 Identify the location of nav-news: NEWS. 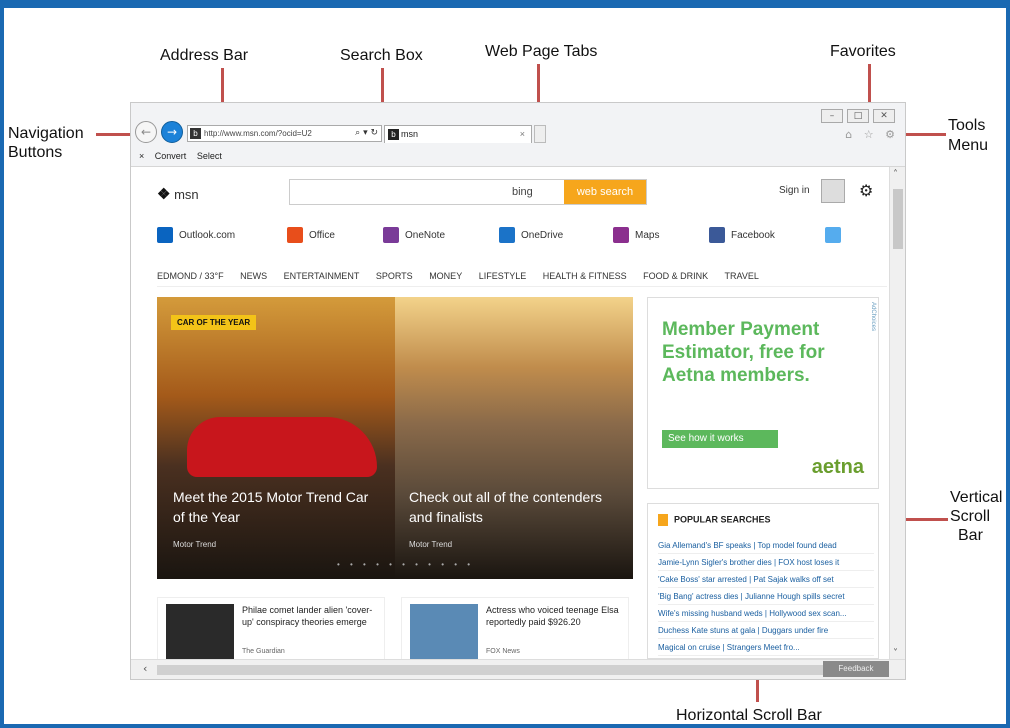
(253, 276).